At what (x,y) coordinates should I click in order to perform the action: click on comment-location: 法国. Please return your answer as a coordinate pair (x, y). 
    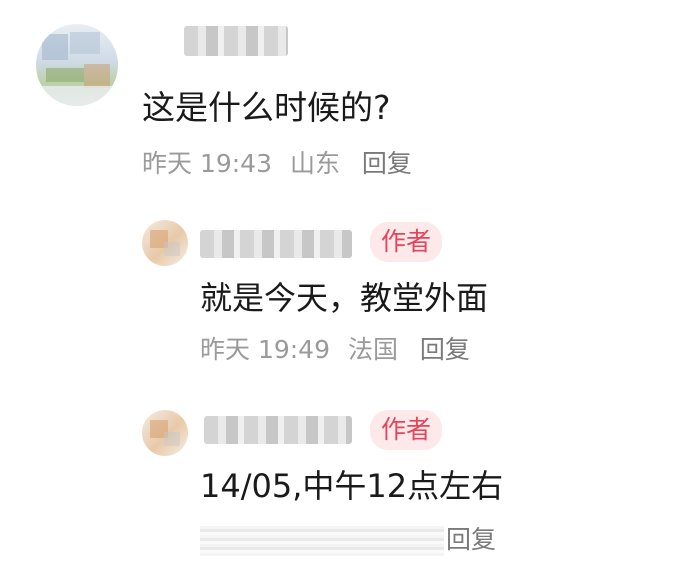
    Looking at the image, I should click on (372, 349).